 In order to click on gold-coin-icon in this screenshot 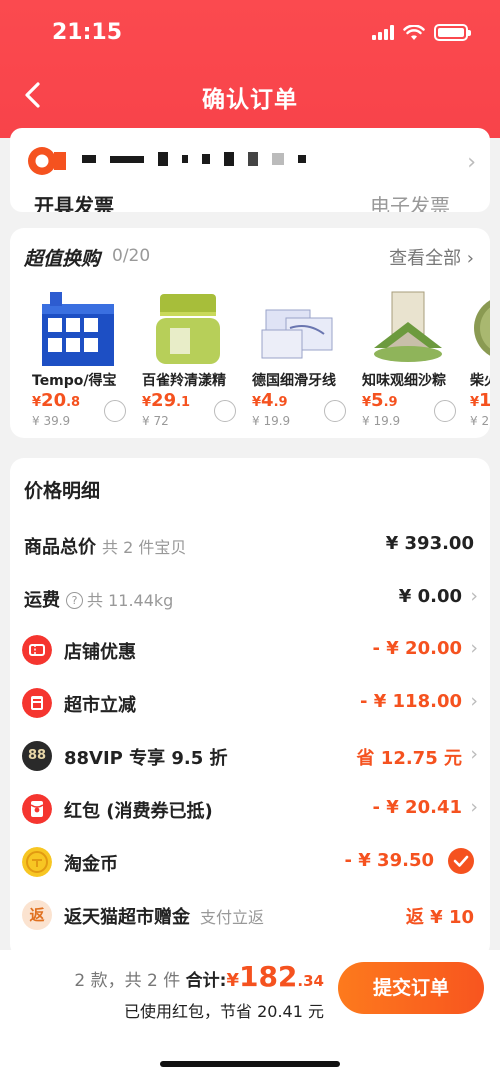, I will do `click(37, 862)`.